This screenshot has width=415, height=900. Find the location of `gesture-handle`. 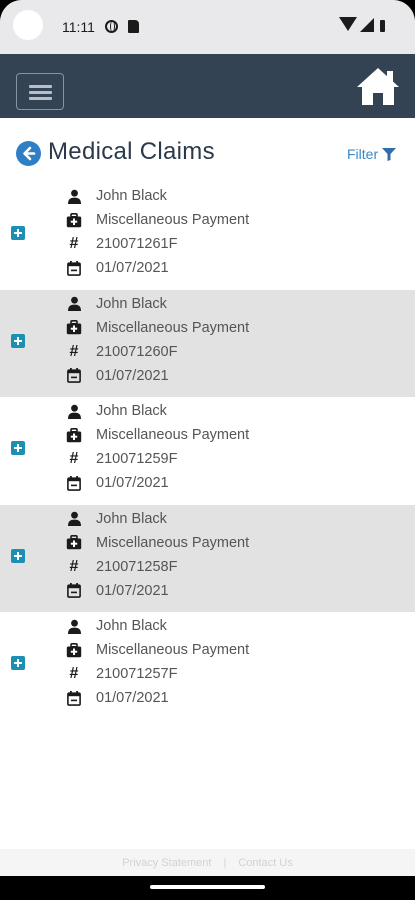

gesture-handle is located at coordinates (207, 887).